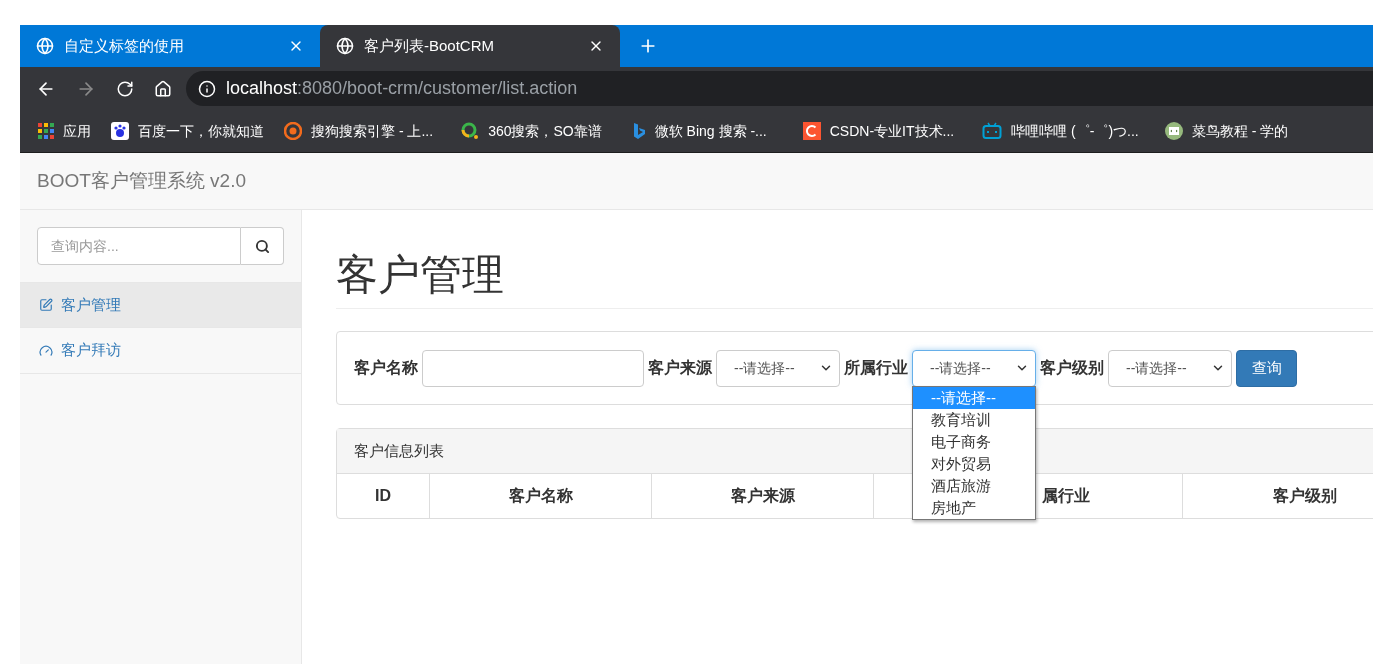  I want to click on tab-title: 客户列表-BootCRM, so click(429, 45).